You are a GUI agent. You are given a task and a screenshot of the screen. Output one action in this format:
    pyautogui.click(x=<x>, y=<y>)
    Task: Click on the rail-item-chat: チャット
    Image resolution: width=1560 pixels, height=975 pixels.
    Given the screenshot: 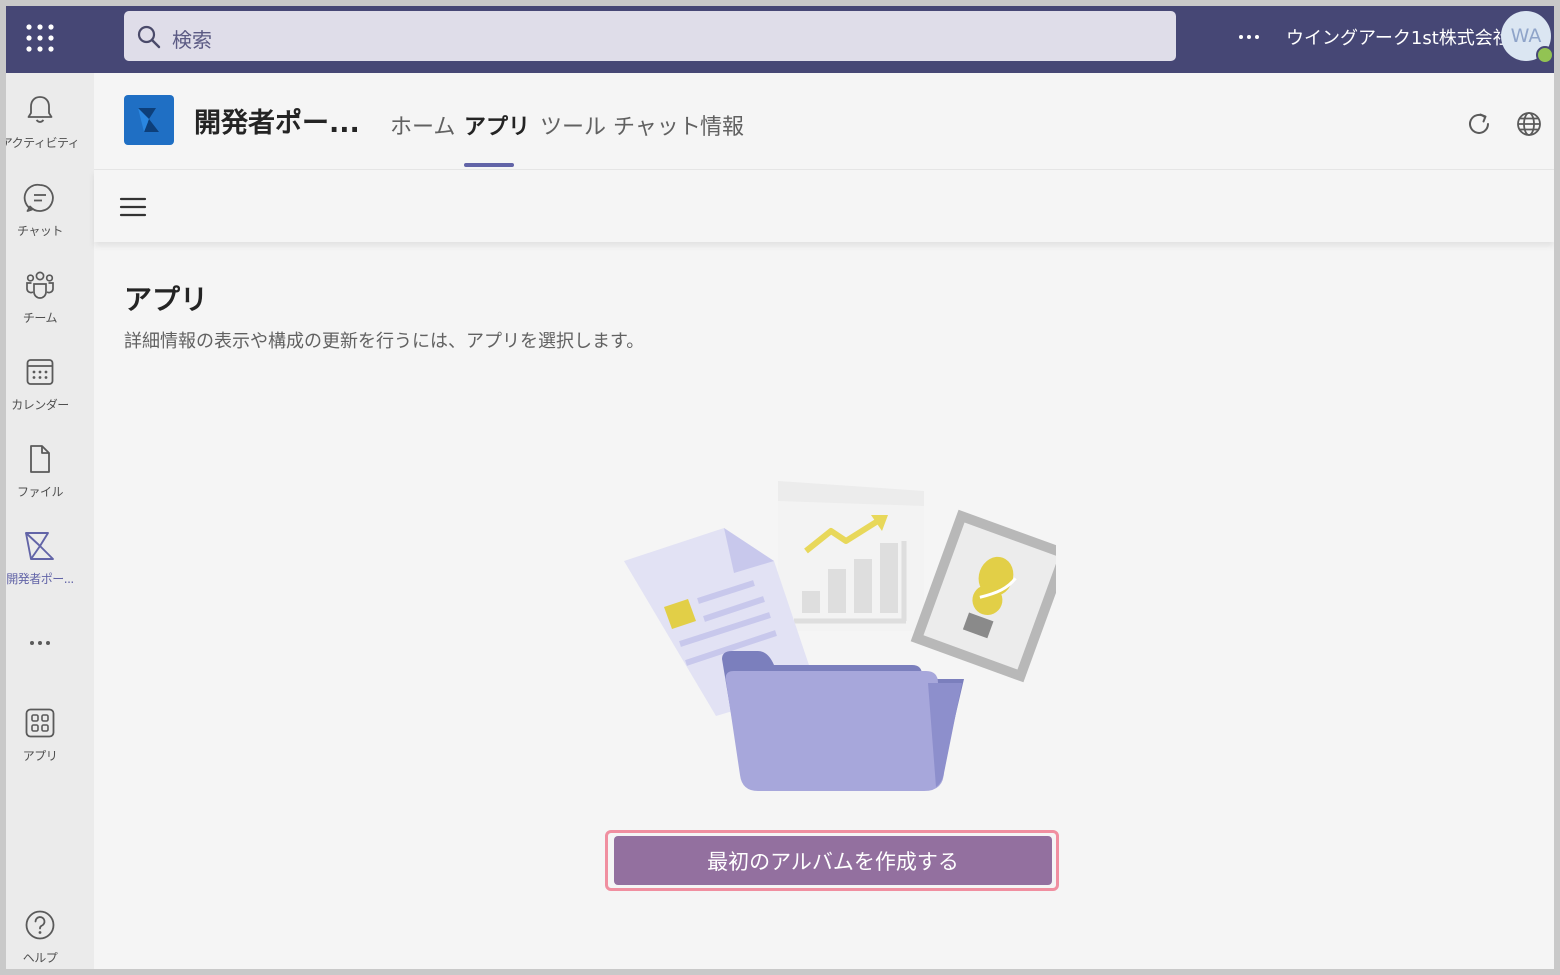 What is the action you would take?
    pyautogui.click(x=40, y=219)
    